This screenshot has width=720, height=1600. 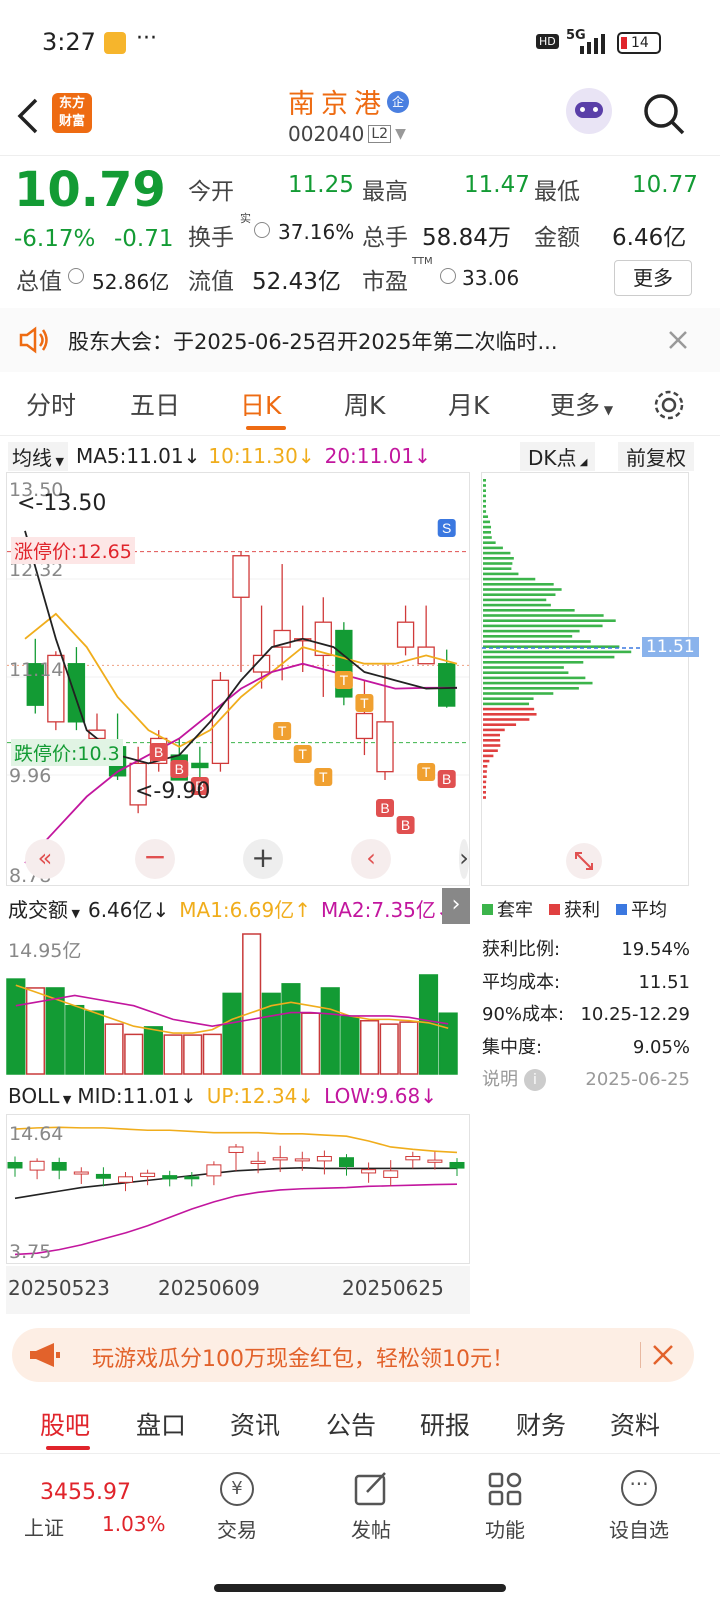 I want to click on more-button: 更多, so click(x=653, y=278).